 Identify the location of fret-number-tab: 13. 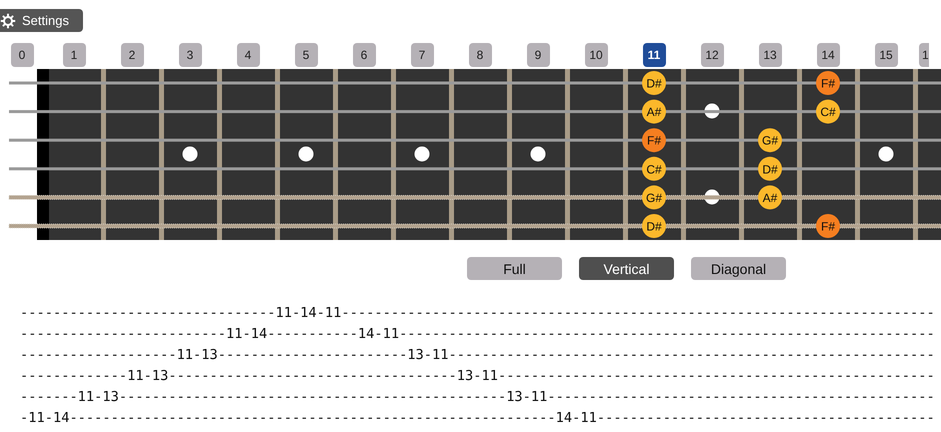
(770, 55).